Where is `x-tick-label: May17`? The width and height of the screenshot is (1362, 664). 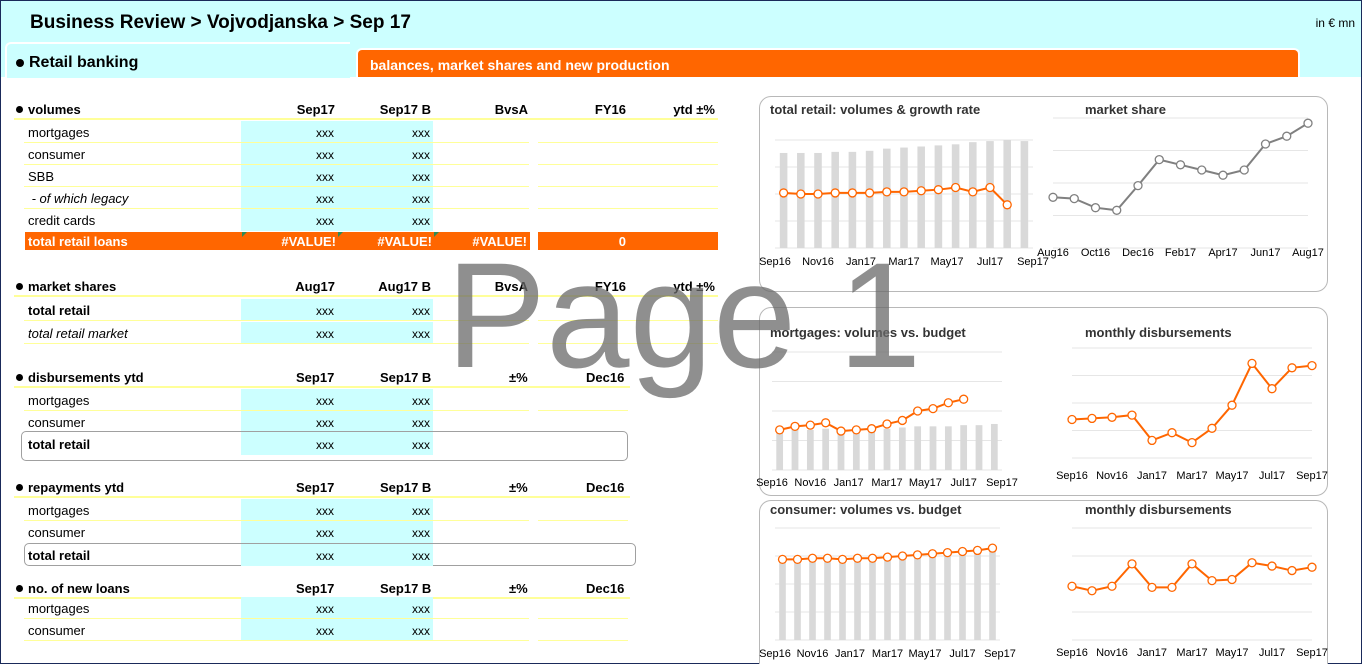
x-tick-label: May17 is located at coordinates (1231, 653).